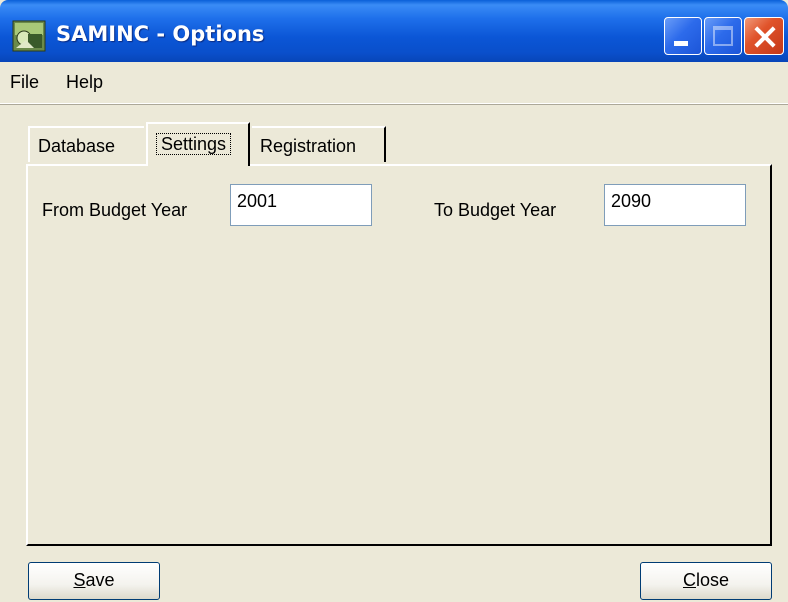 The height and width of the screenshot is (602, 788). Describe the element at coordinates (683, 36) in the screenshot. I see `minimize-button` at that location.